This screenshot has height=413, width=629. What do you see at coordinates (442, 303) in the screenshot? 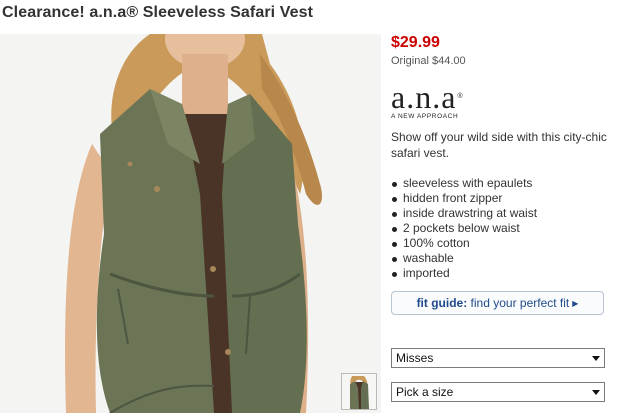
I see `fit-guide-label: fit guide:` at bounding box center [442, 303].